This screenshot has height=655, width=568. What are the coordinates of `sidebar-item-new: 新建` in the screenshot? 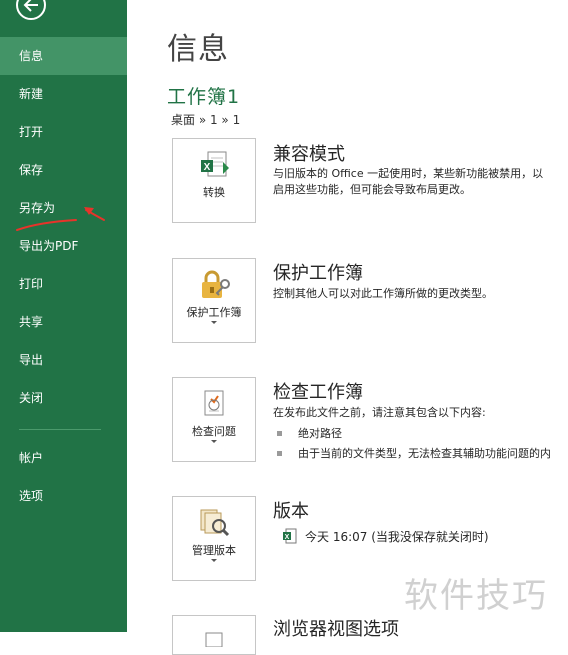 It's located at (63, 94).